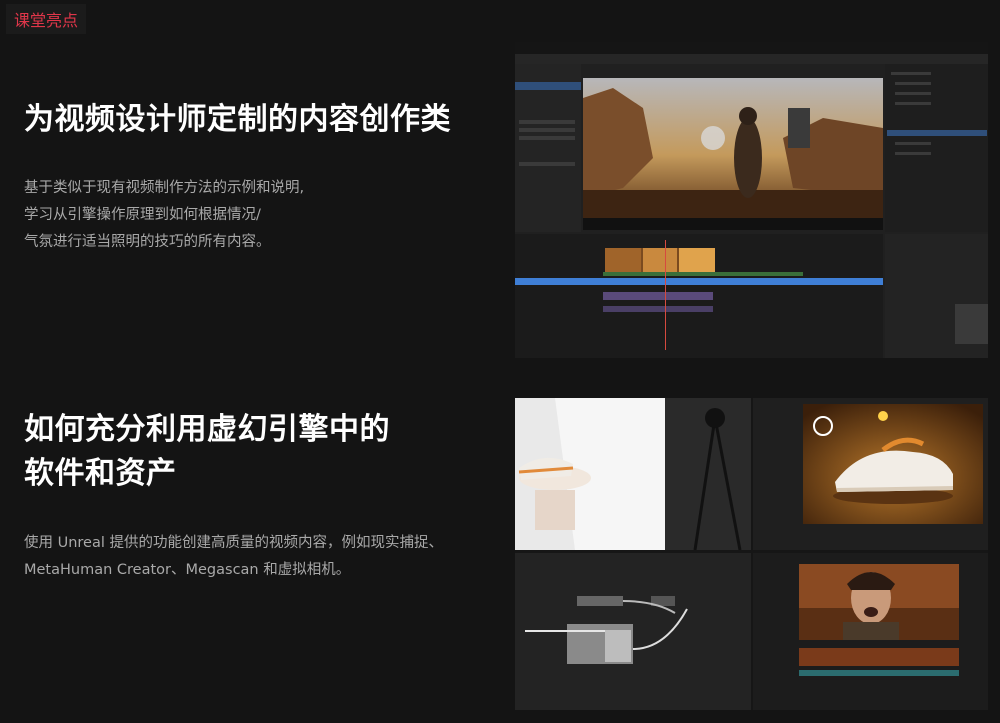  What do you see at coordinates (665, 295) in the screenshot?
I see `sequencer-playhead` at bounding box center [665, 295].